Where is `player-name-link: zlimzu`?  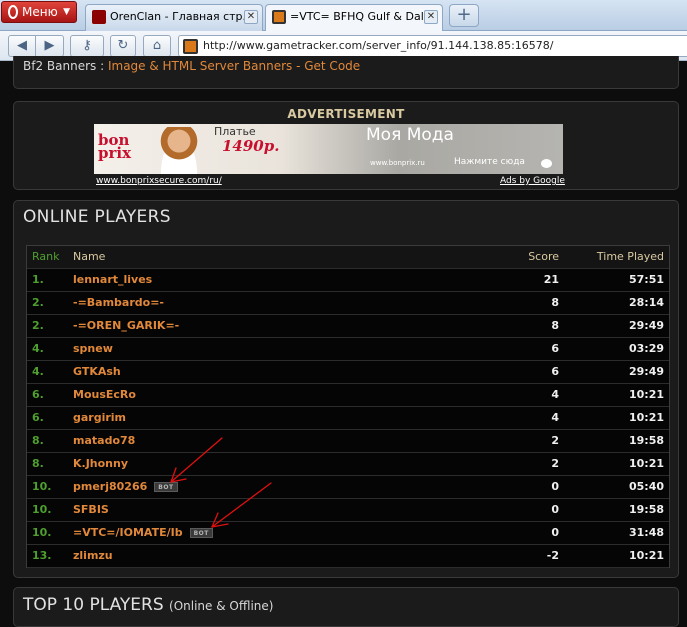
player-name-link: zlimzu is located at coordinates (93, 556).